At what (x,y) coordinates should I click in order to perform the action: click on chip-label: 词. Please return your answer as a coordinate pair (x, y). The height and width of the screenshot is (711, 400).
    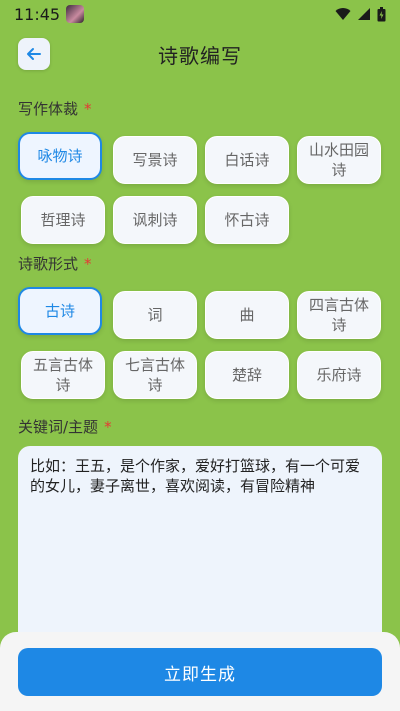
    Looking at the image, I should click on (155, 315).